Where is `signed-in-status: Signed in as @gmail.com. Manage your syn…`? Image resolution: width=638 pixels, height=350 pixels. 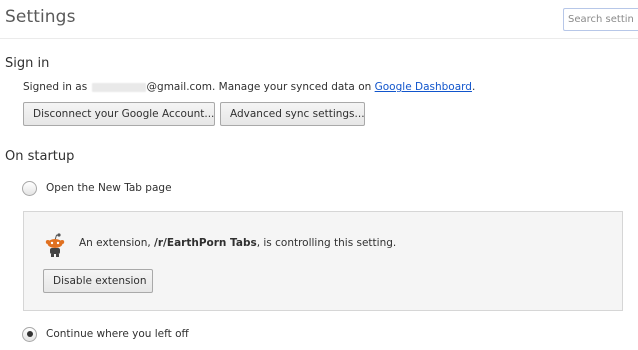
signed-in-status: Signed in as @gmail.com. Manage your syn… is located at coordinates (249, 87).